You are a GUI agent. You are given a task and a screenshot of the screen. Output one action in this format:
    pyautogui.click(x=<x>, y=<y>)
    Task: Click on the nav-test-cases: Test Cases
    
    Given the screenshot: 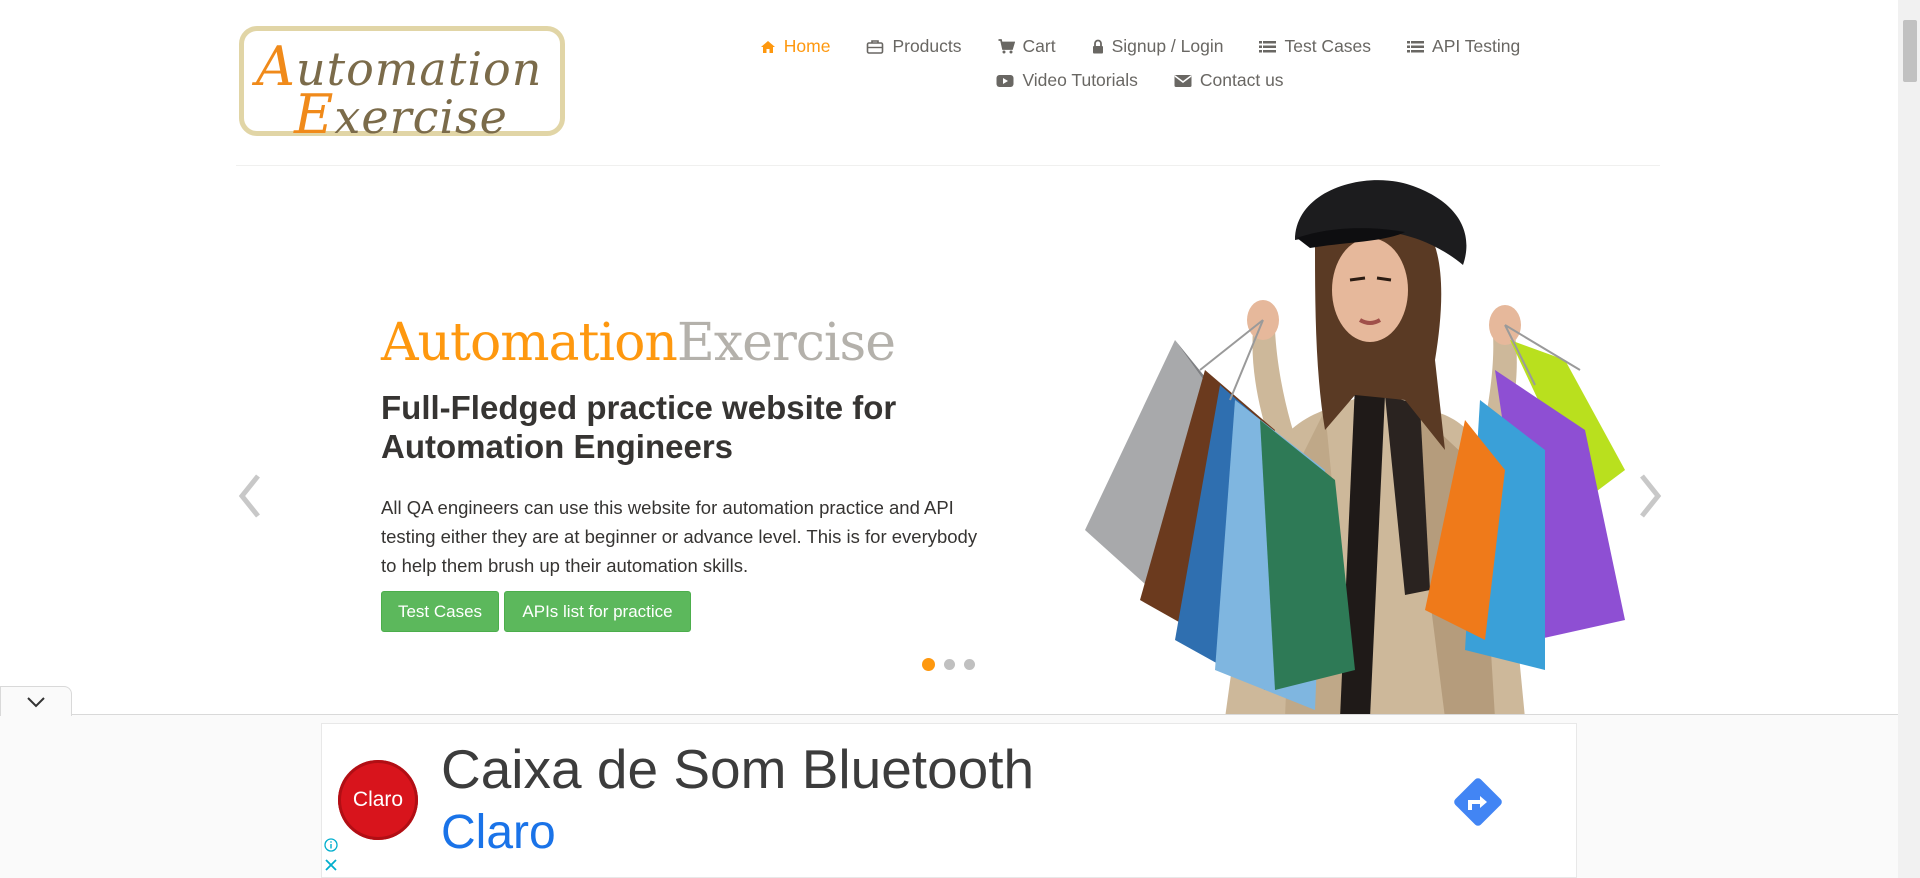 What is the action you would take?
    pyautogui.click(x=1315, y=46)
    